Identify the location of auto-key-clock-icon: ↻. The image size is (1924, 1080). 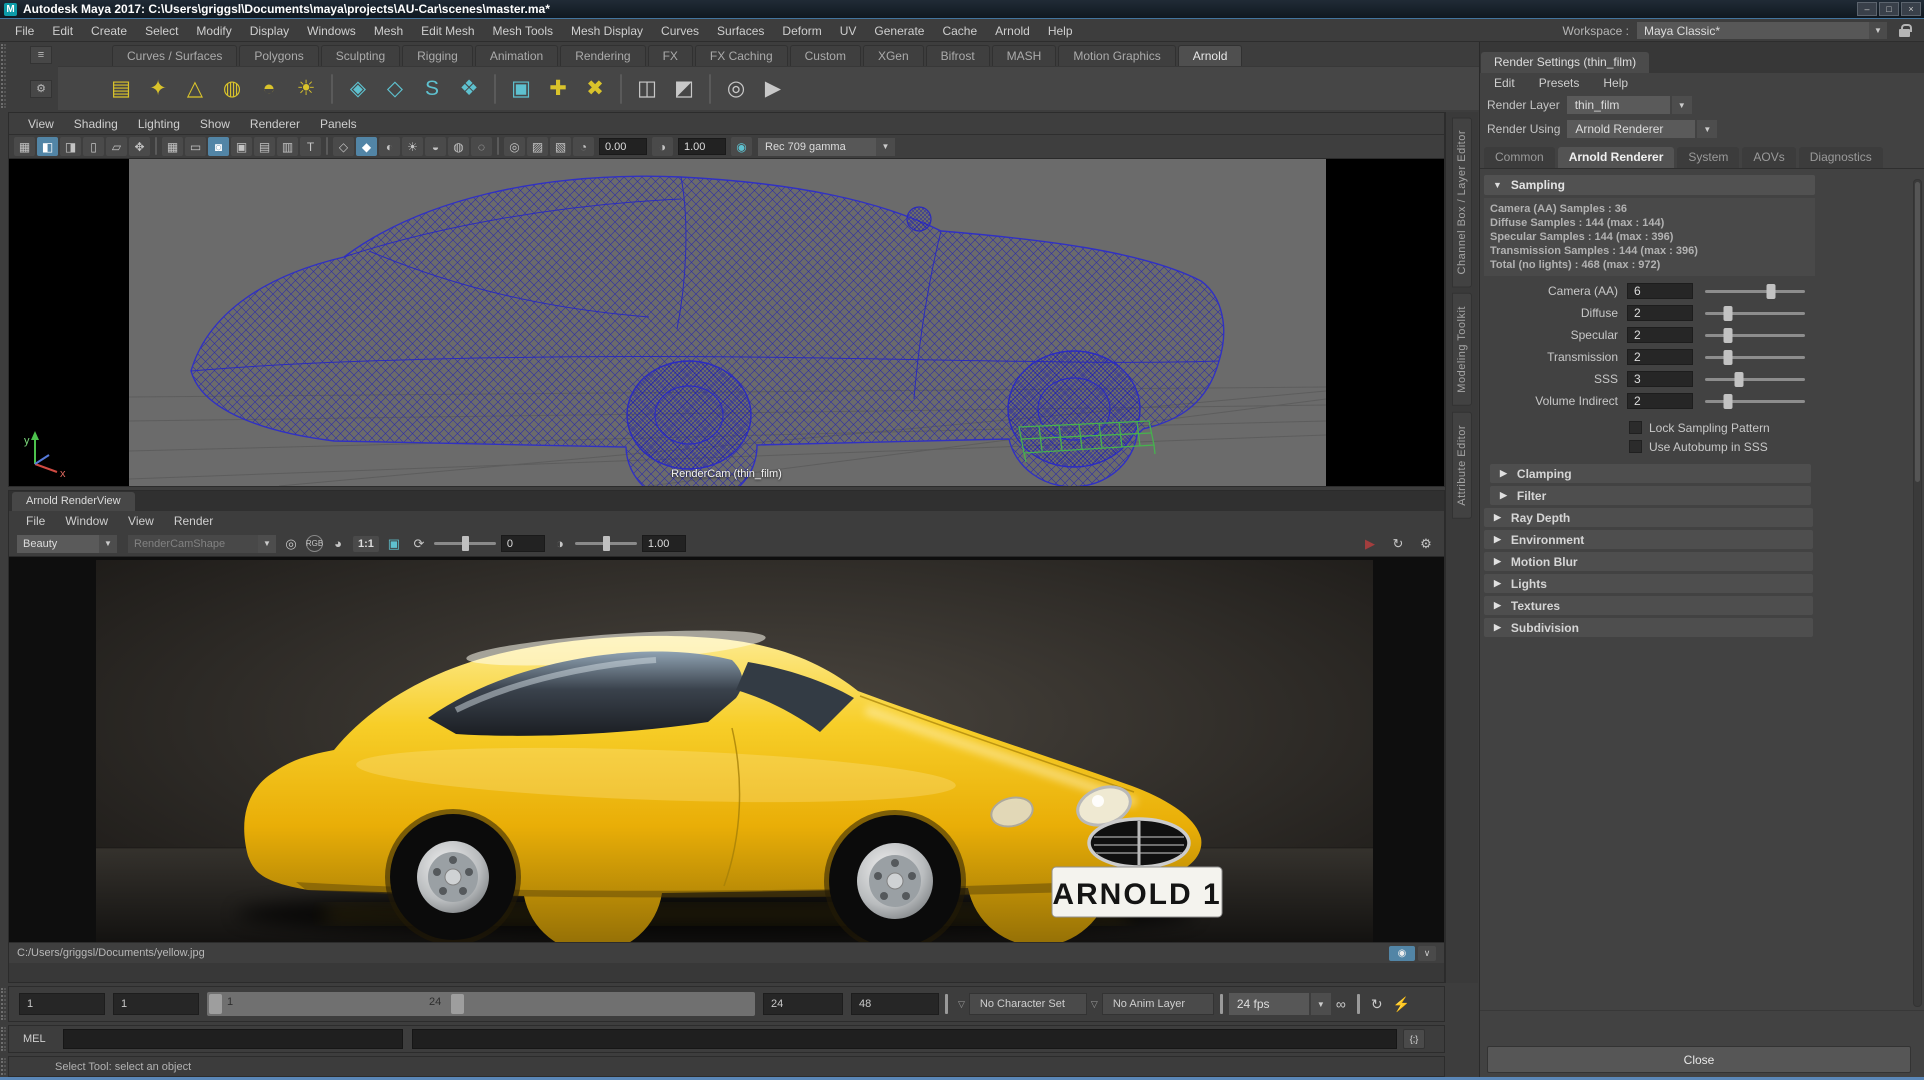
(1377, 1004).